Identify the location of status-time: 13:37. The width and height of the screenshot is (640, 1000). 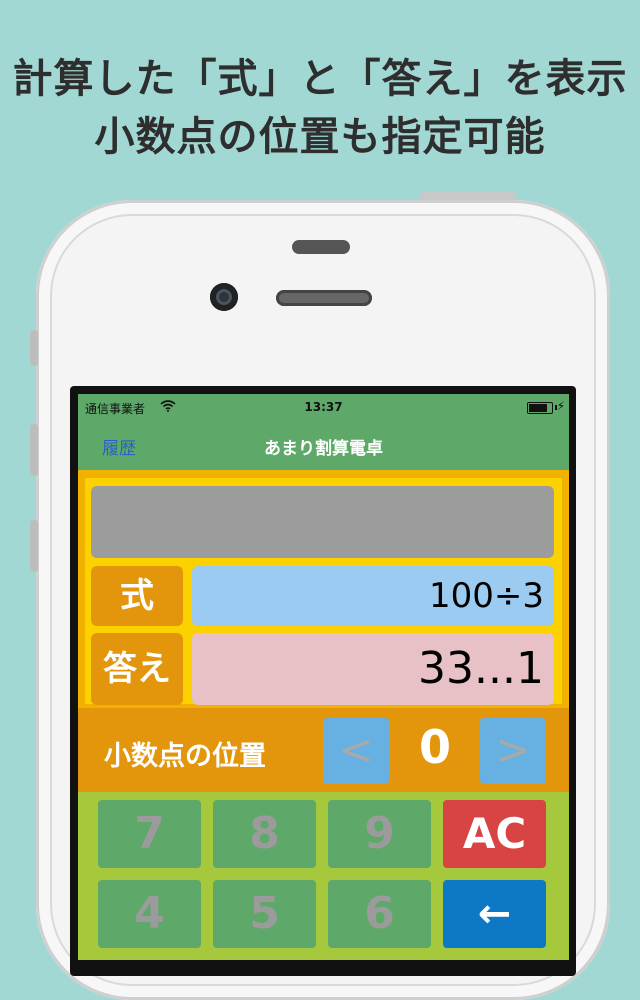
(323, 407).